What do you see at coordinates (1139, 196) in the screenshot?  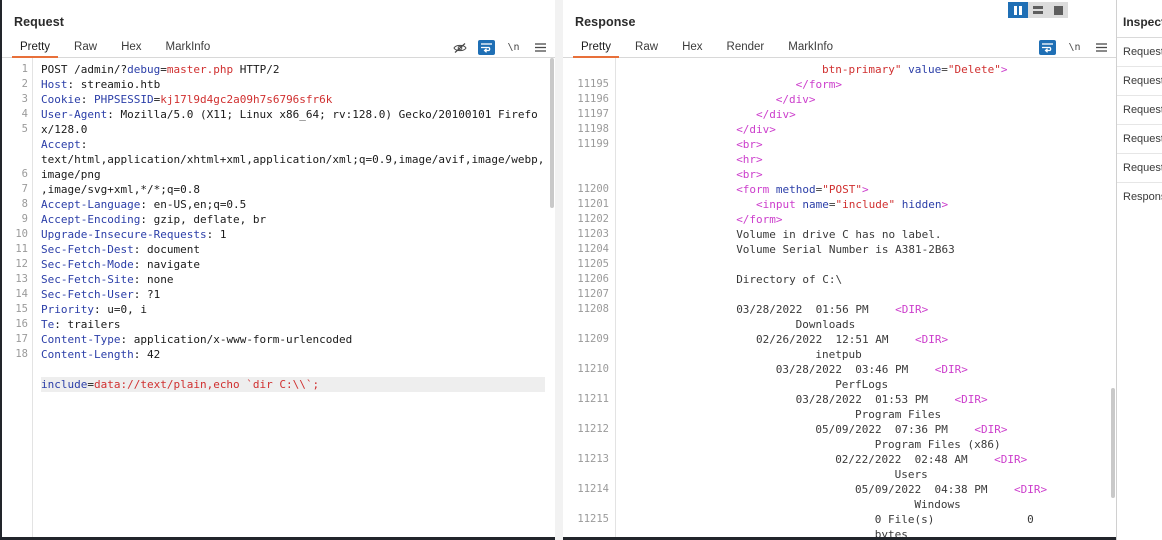 I see `inspector-row: Response` at bounding box center [1139, 196].